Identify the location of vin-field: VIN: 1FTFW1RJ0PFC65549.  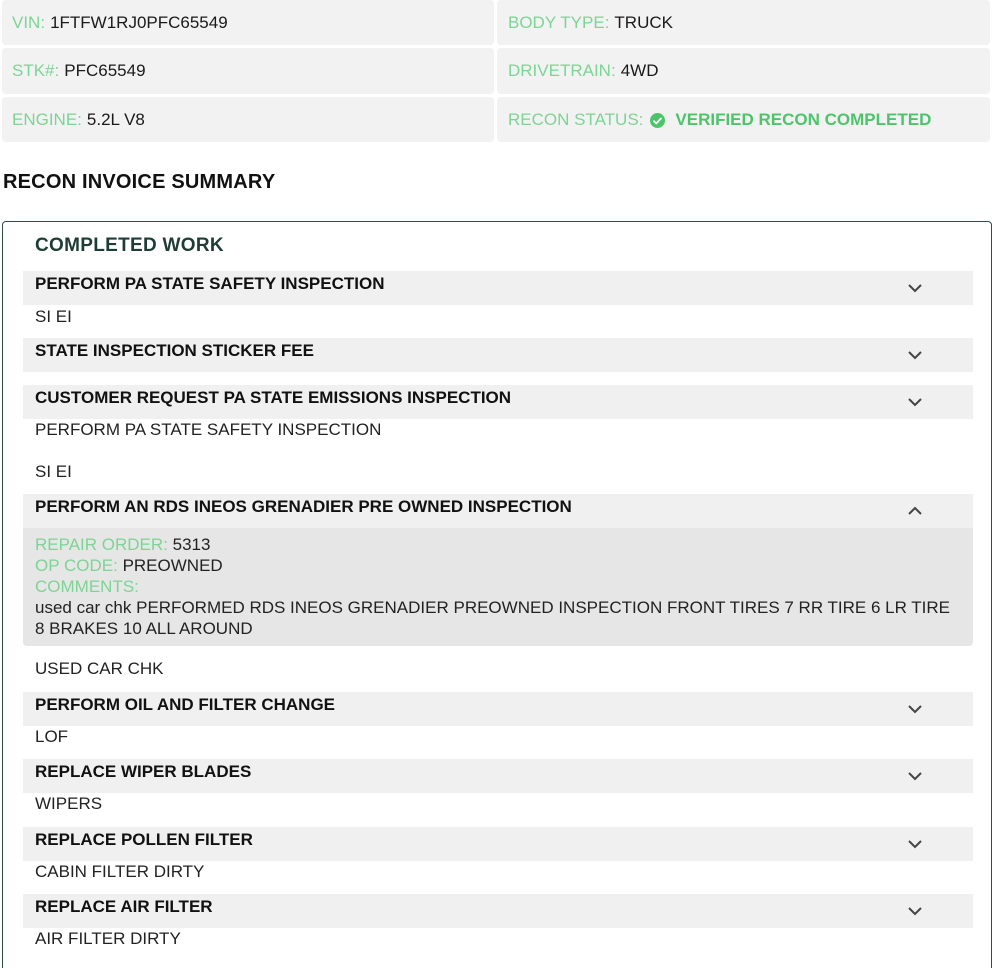
(248, 22).